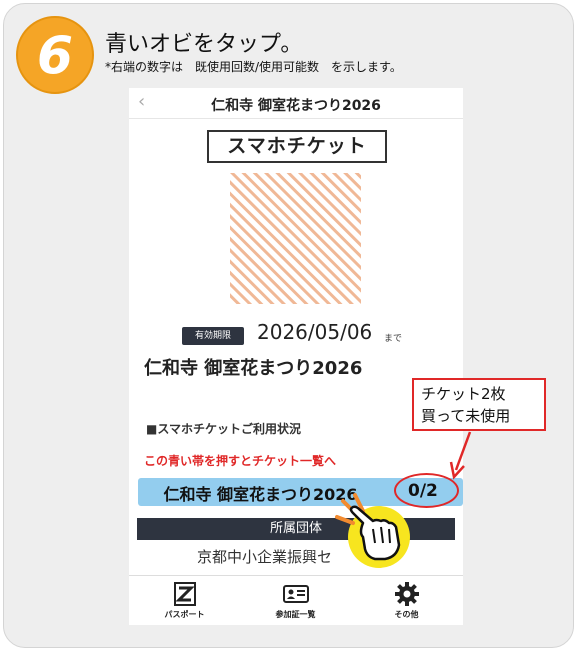  Describe the element at coordinates (240, 461) in the screenshot. I see `hint-text: この青い帯を押すとチケット一覧へ` at that location.